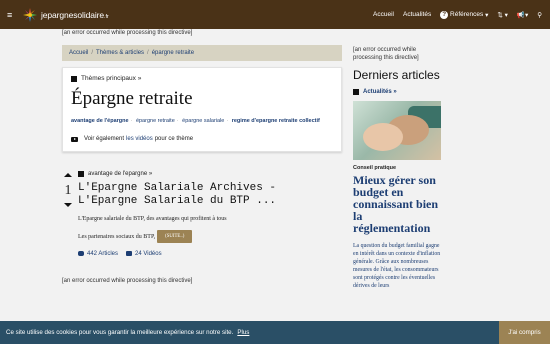  I want to click on videos-link: les vidéos, so click(139, 139).